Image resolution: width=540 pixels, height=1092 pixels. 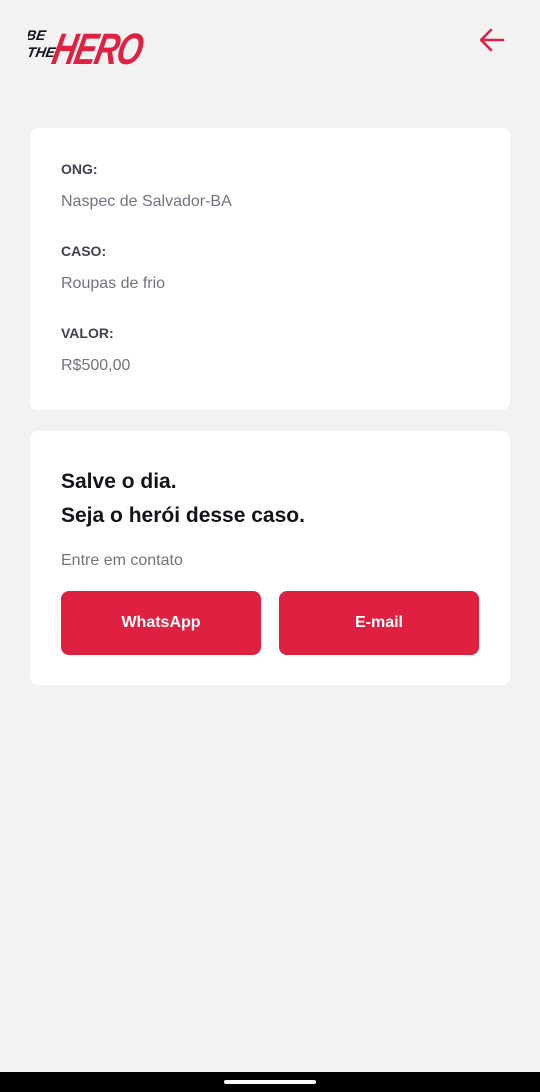 What do you see at coordinates (119, 481) in the screenshot?
I see `hero-title-line1: Salve o dia.` at bounding box center [119, 481].